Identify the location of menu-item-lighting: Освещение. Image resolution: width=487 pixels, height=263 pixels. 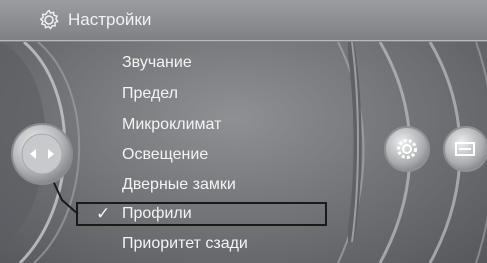
(165, 155).